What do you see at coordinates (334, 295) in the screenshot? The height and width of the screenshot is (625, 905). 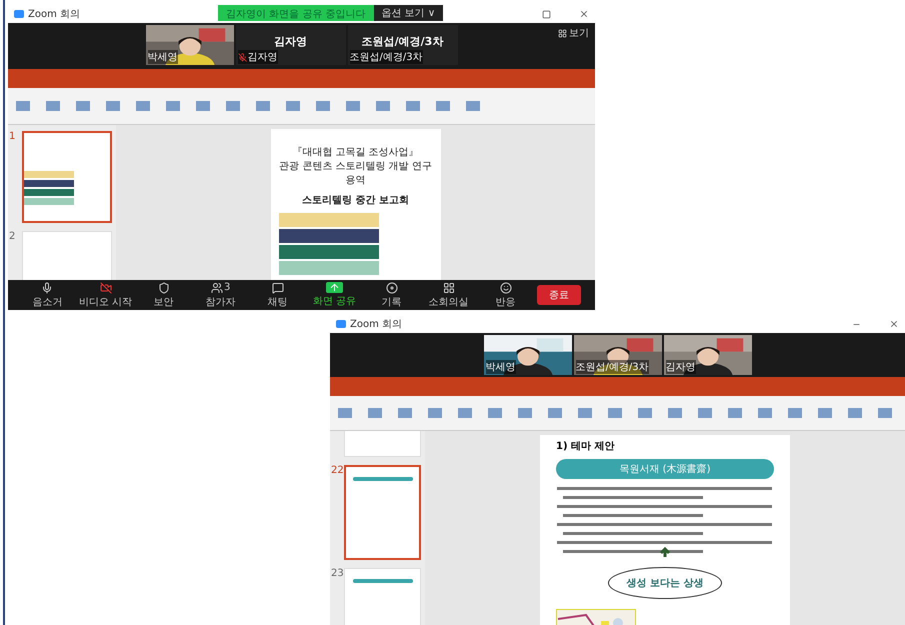 I see `toolbar-button: 화면 공유` at bounding box center [334, 295].